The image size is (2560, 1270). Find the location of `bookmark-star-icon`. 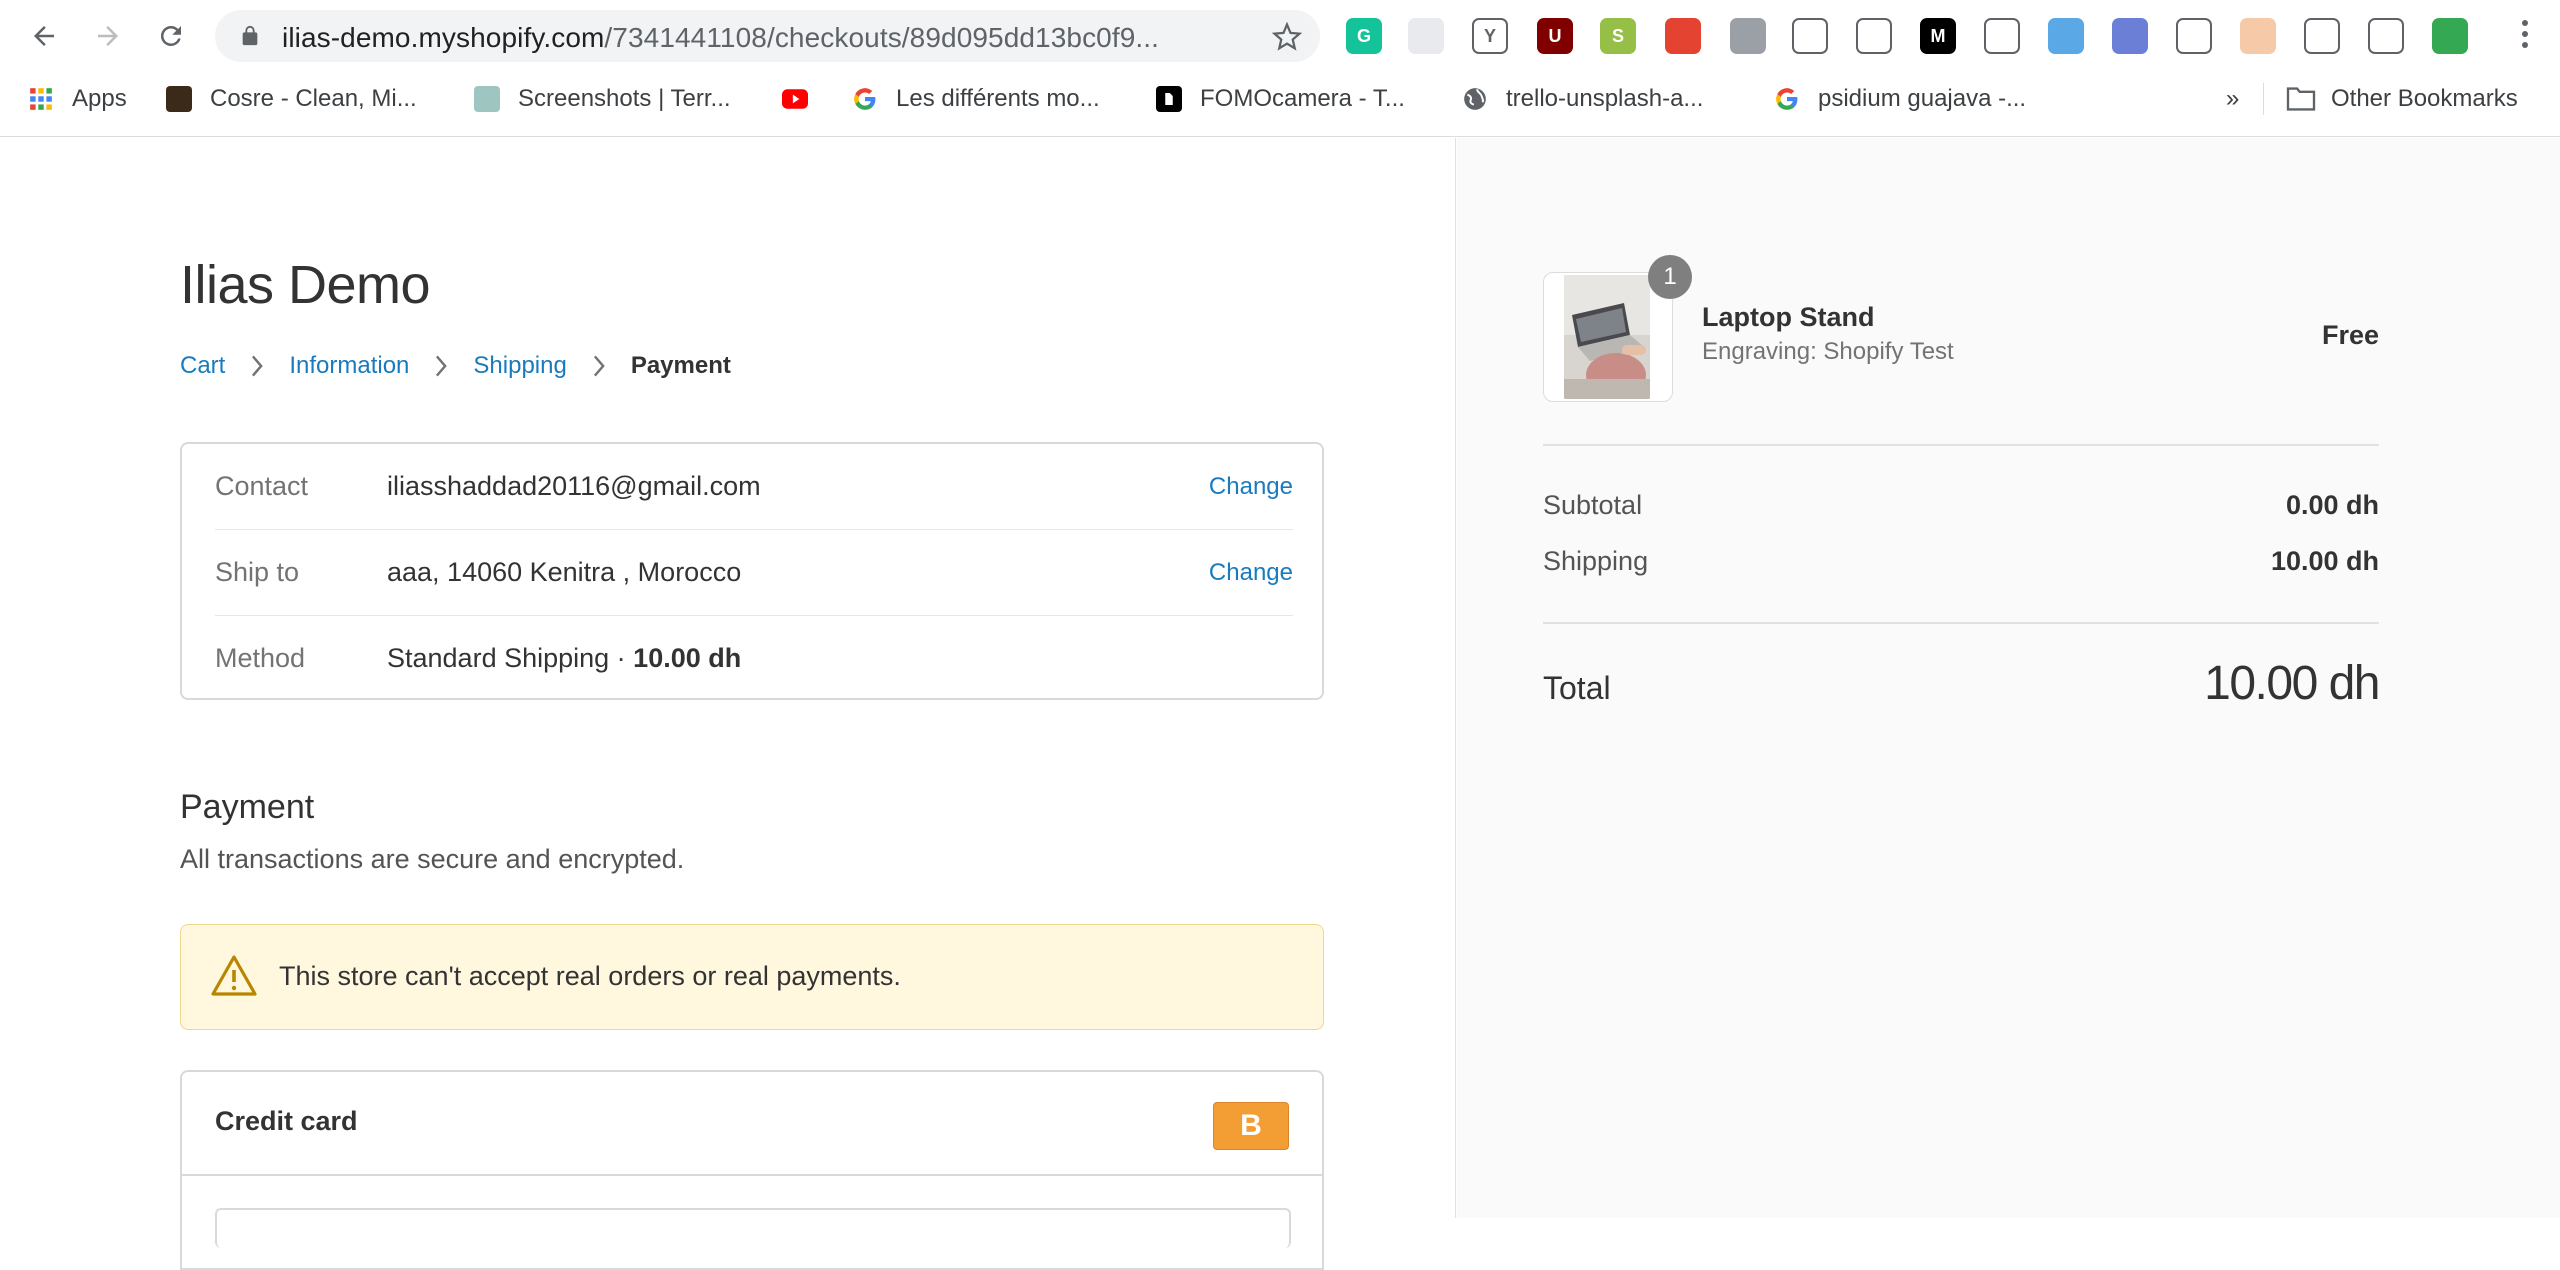

bookmark-star-icon is located at coordinates (1287, 37).